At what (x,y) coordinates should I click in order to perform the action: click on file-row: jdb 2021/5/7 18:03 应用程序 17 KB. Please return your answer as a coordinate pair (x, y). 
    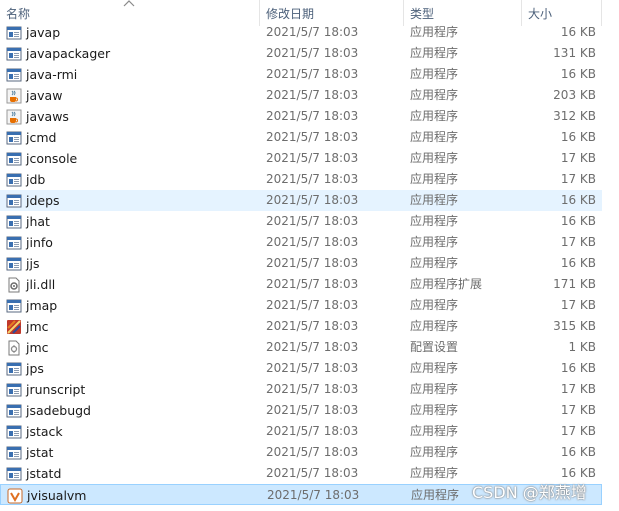
    Looking at the image, I should click on (301, 179).